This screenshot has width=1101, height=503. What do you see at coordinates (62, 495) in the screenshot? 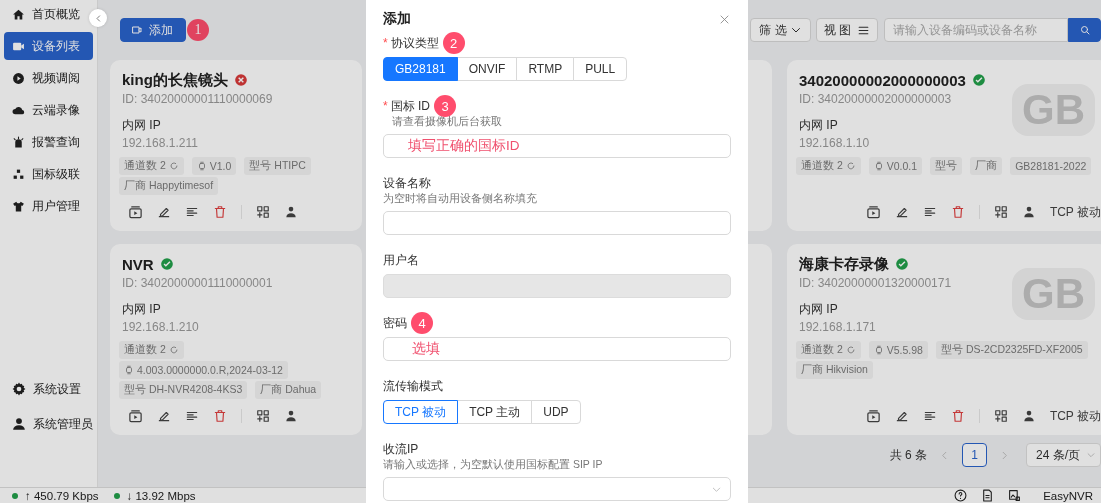
I see `upload-rate: ↑ 450.79 Kbps` at bounding box center [62, 495].